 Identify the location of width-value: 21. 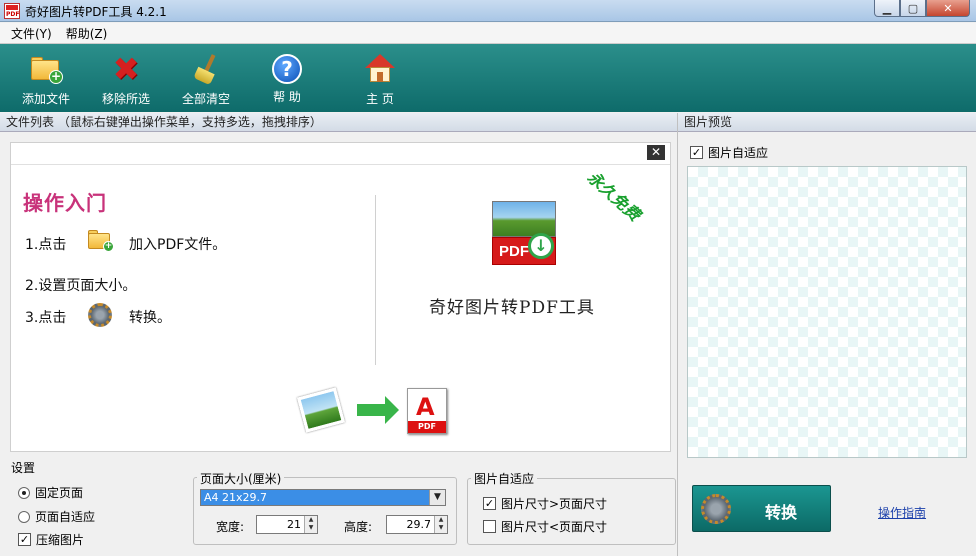
(294, 524).